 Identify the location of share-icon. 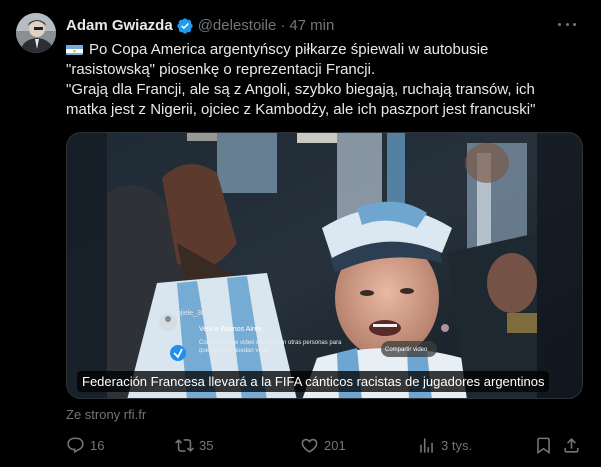
(571, 445).